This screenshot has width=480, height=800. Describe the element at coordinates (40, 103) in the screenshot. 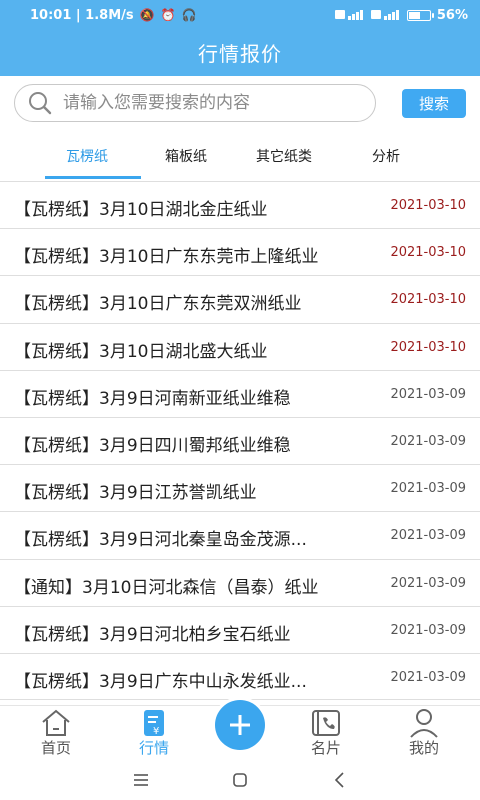

I see `search-icon` at that location.